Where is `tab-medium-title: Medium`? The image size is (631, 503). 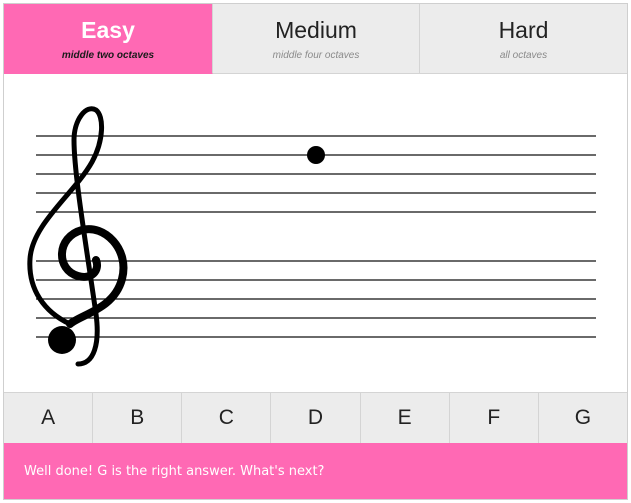 tab-medium-title: Medium is located at coordinates (316, 30).